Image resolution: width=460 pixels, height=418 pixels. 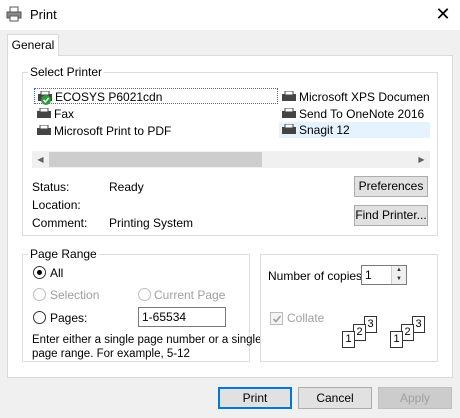 I want to click on collate-illustration: 3 2 1 3 2 1, so click(x=385, y=333).